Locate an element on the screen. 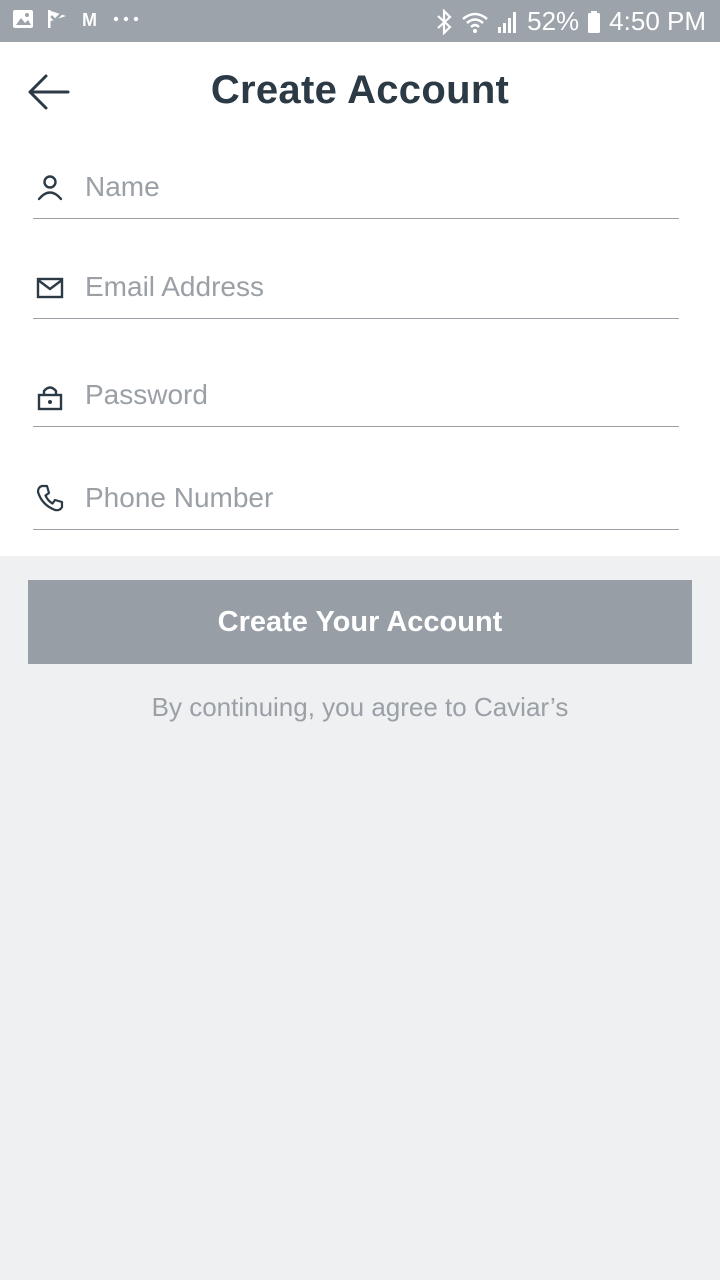 This screenshot has width=720, height=1280. svg-text: M is located at coordinates (89, 20).